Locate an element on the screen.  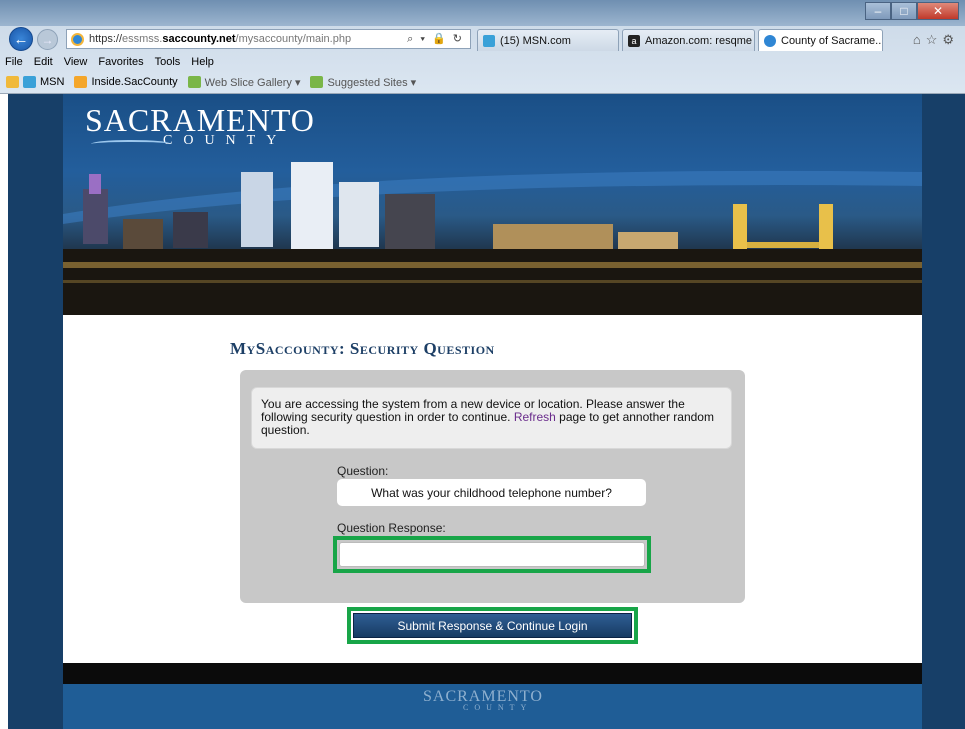
minimize-icon: – is located at coordinates (878, 11).